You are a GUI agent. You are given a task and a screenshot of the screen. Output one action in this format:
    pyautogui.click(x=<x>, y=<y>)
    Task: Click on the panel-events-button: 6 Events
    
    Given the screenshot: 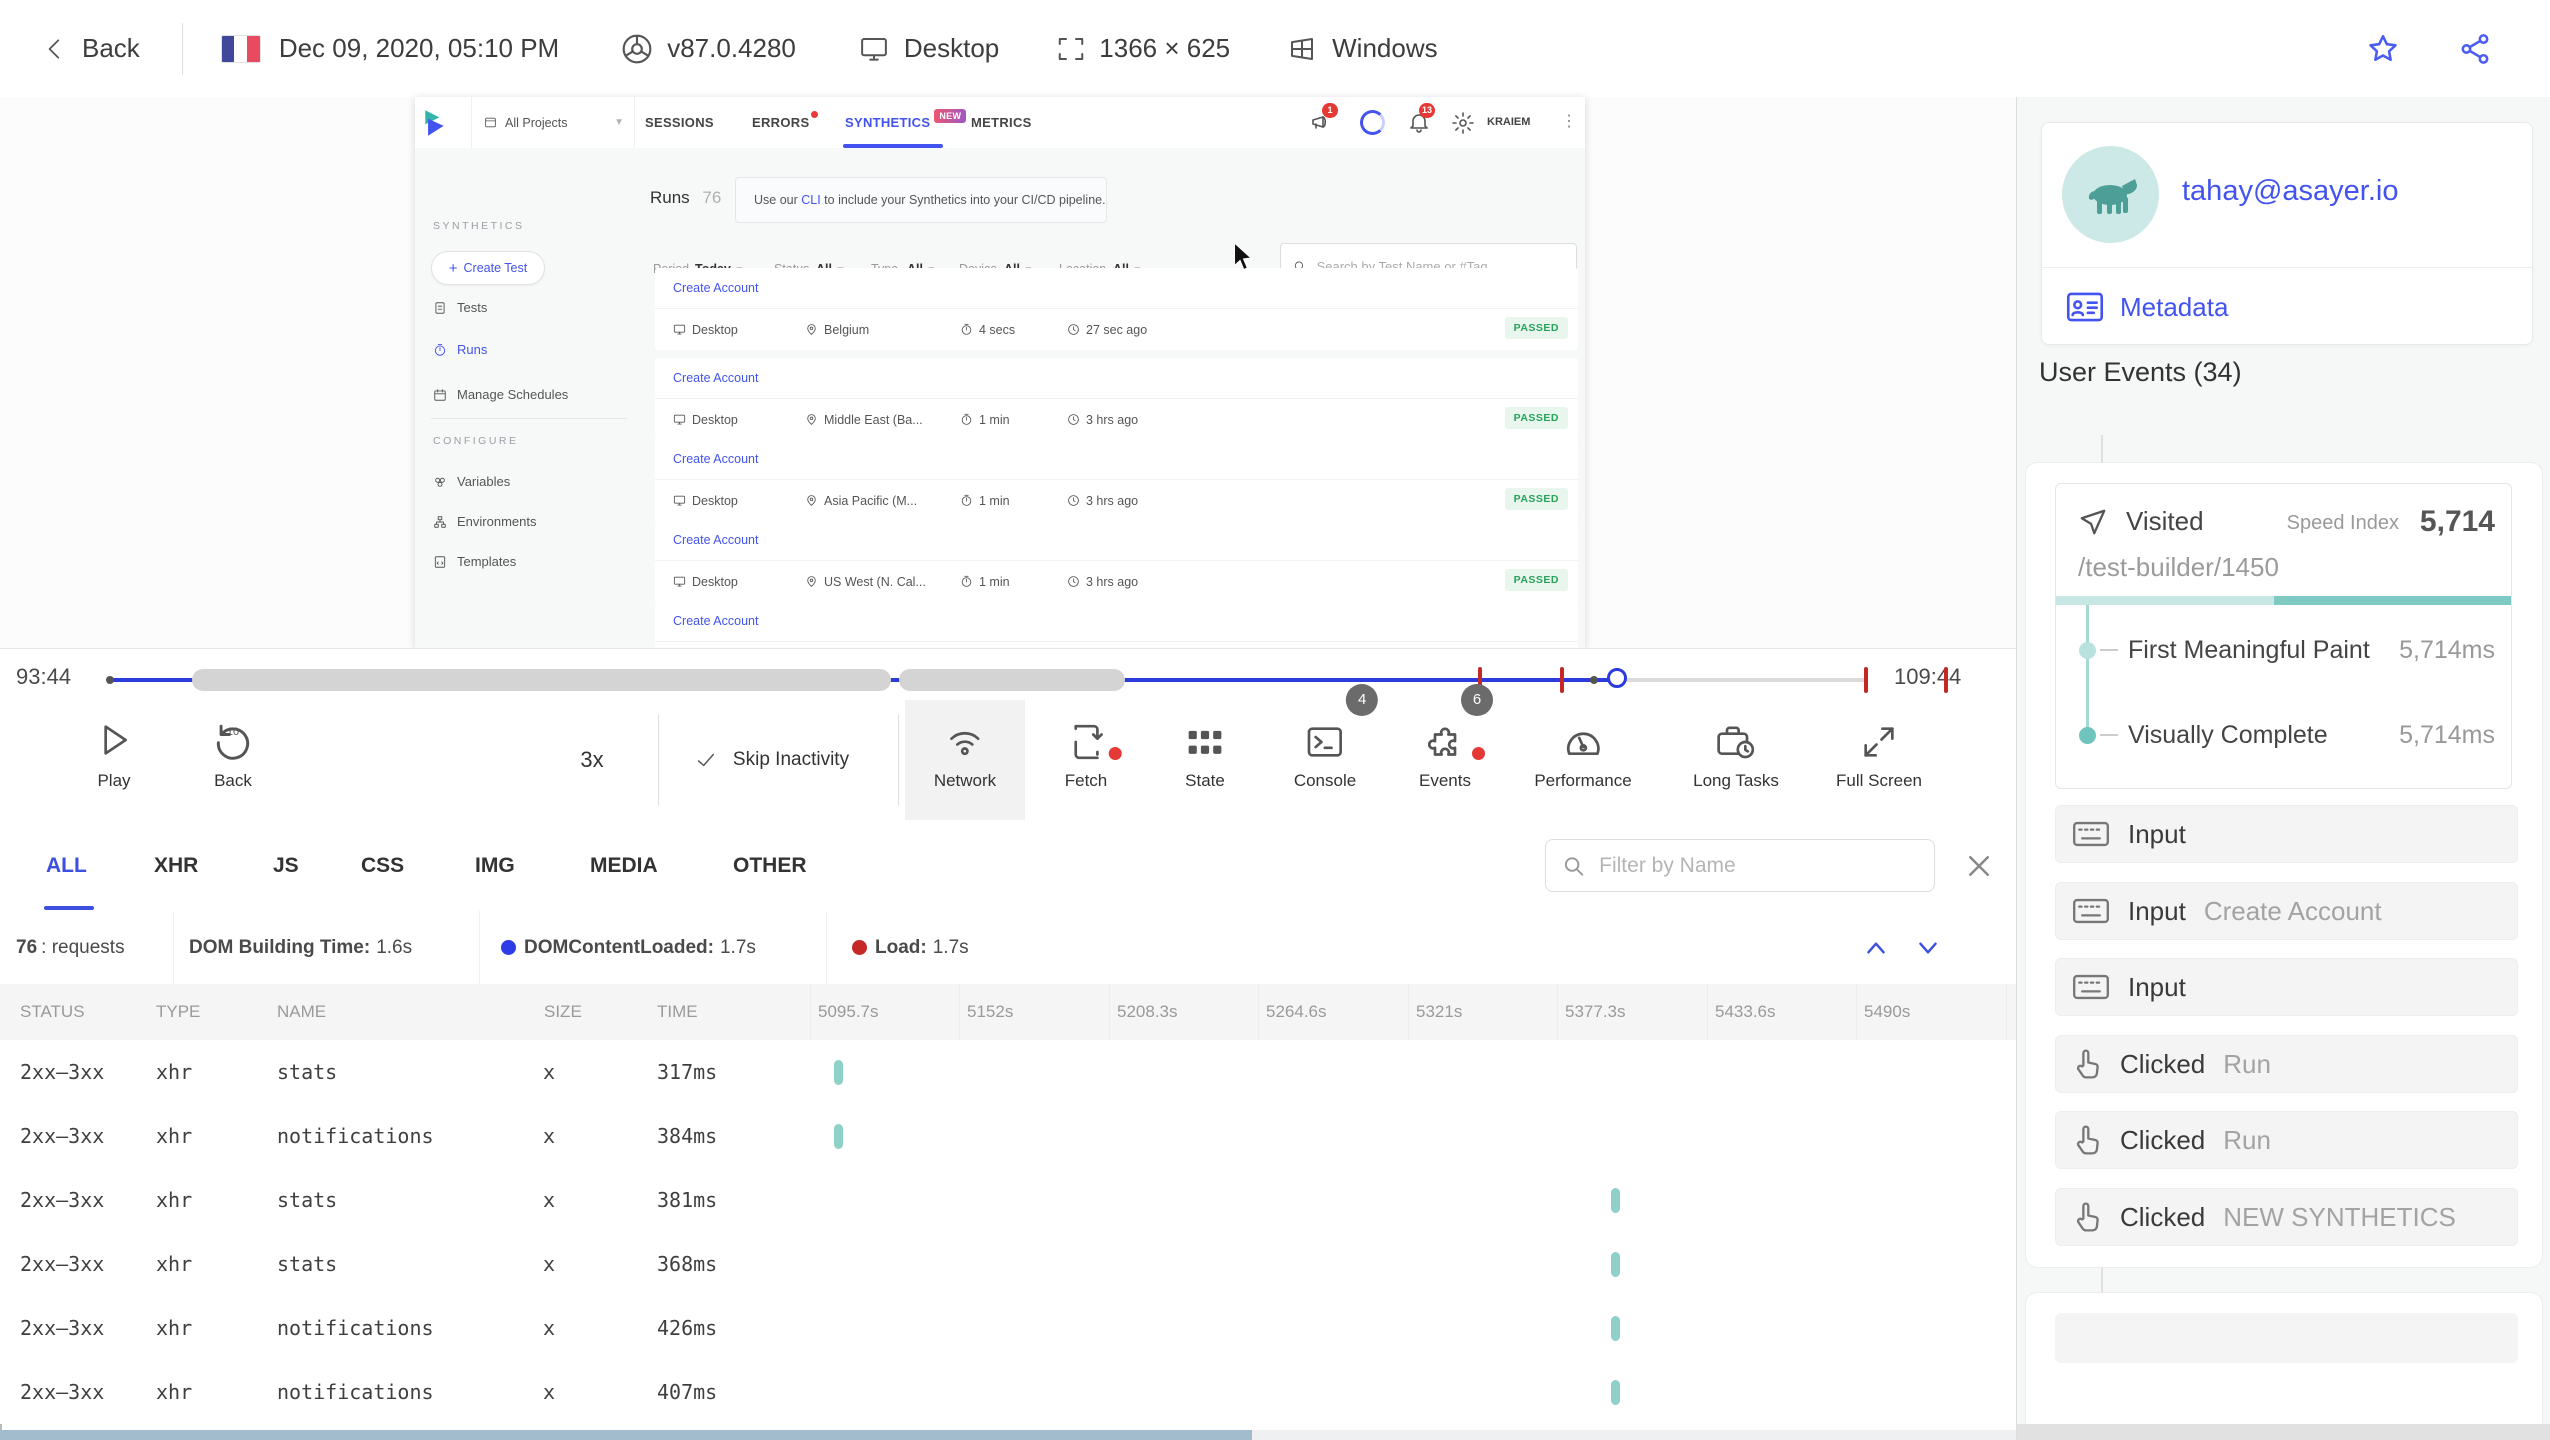 What is the action you would take?
    pyautogui.click(x=1456, y=752)
    